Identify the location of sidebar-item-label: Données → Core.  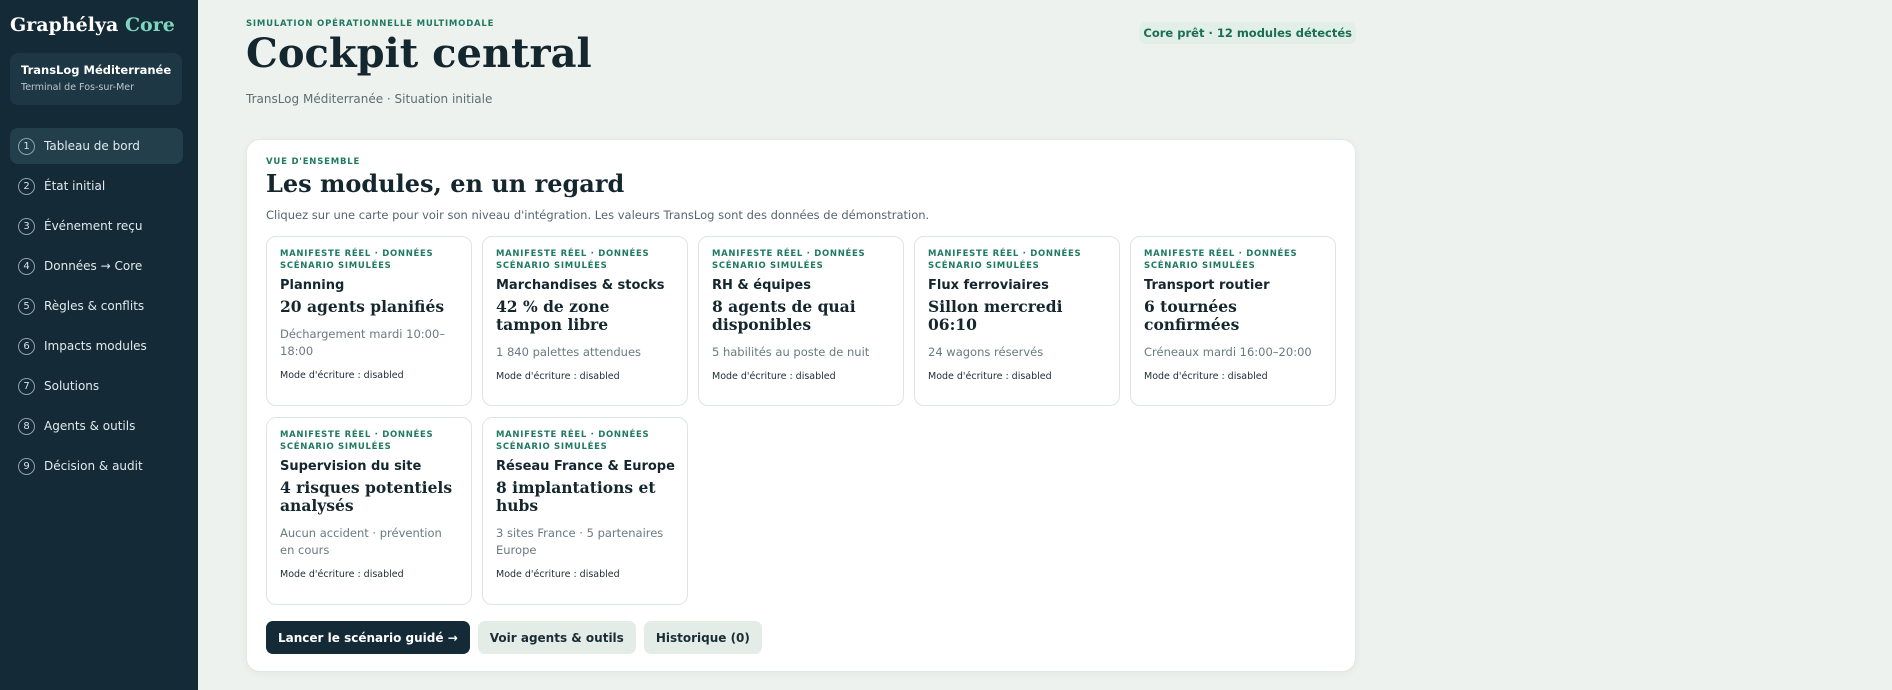
(93, 266).